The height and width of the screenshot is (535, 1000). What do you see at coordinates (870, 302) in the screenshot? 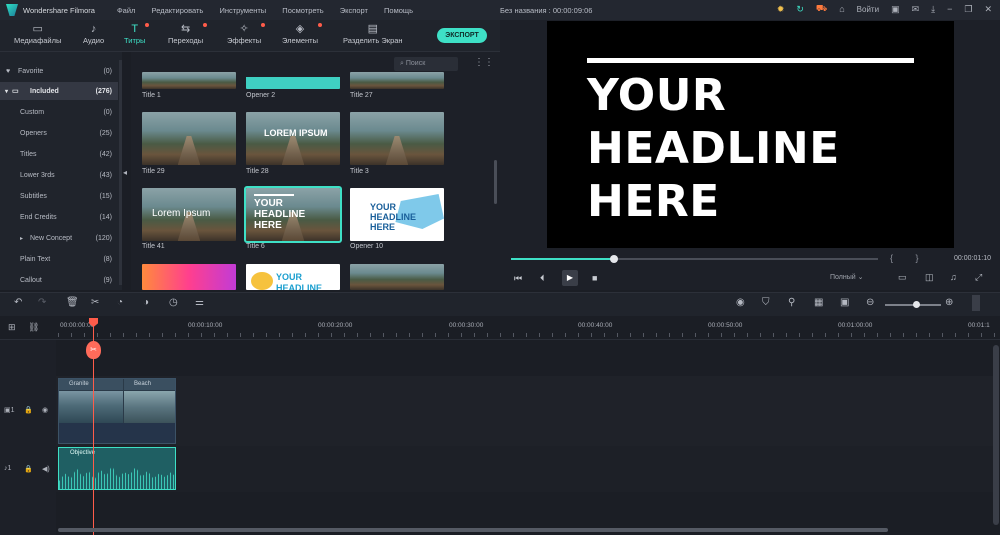
I see `zoom-out-icon: ⊖` at bounding box center [870, 302].